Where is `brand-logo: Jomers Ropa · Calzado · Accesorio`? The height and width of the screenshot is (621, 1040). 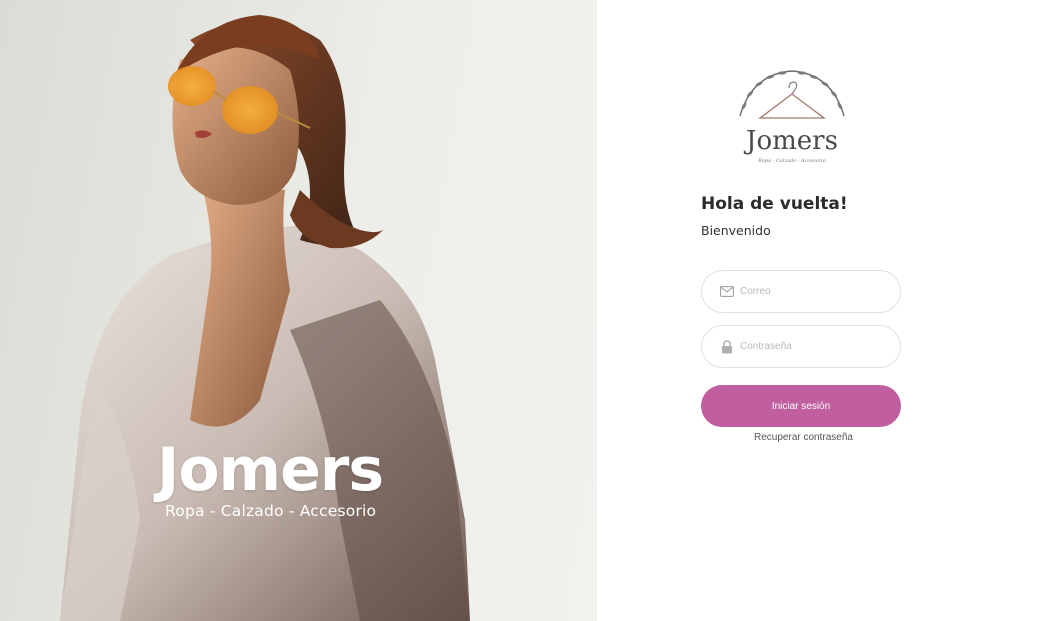 brand-logo: Jomers Ropa · Calzado · Accesorio is located at coordinates (792, 118).